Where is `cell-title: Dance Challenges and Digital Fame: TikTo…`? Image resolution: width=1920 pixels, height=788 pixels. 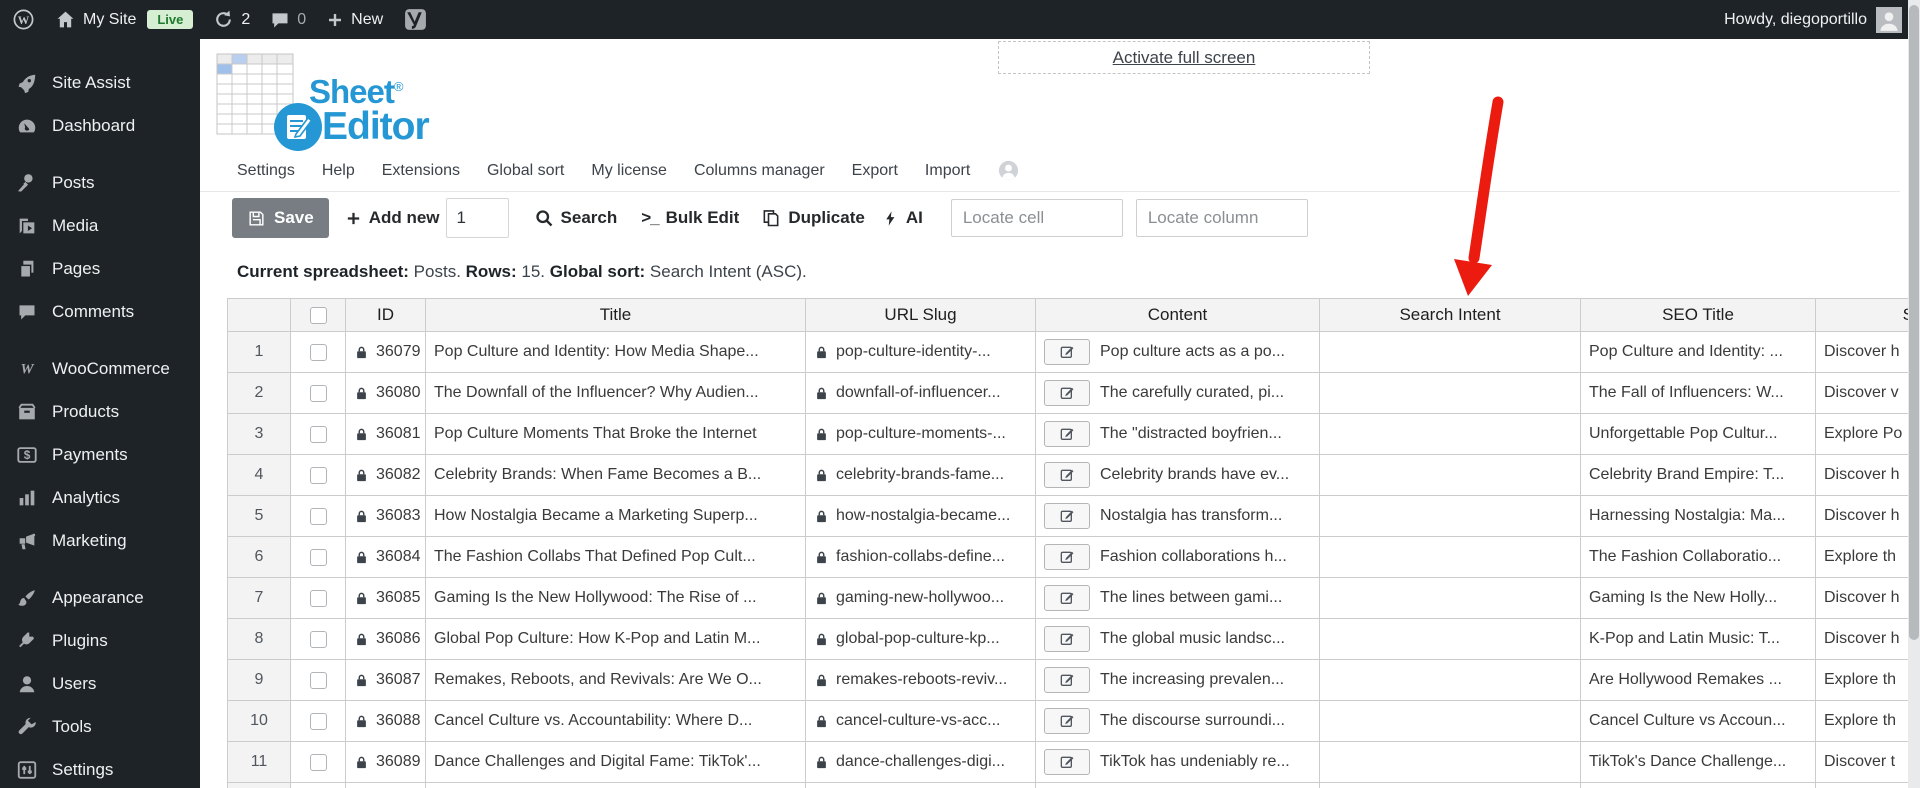 cell-title: Dance Challenges and Digital Fame: TikTo… is located at coordinates (616, 762).